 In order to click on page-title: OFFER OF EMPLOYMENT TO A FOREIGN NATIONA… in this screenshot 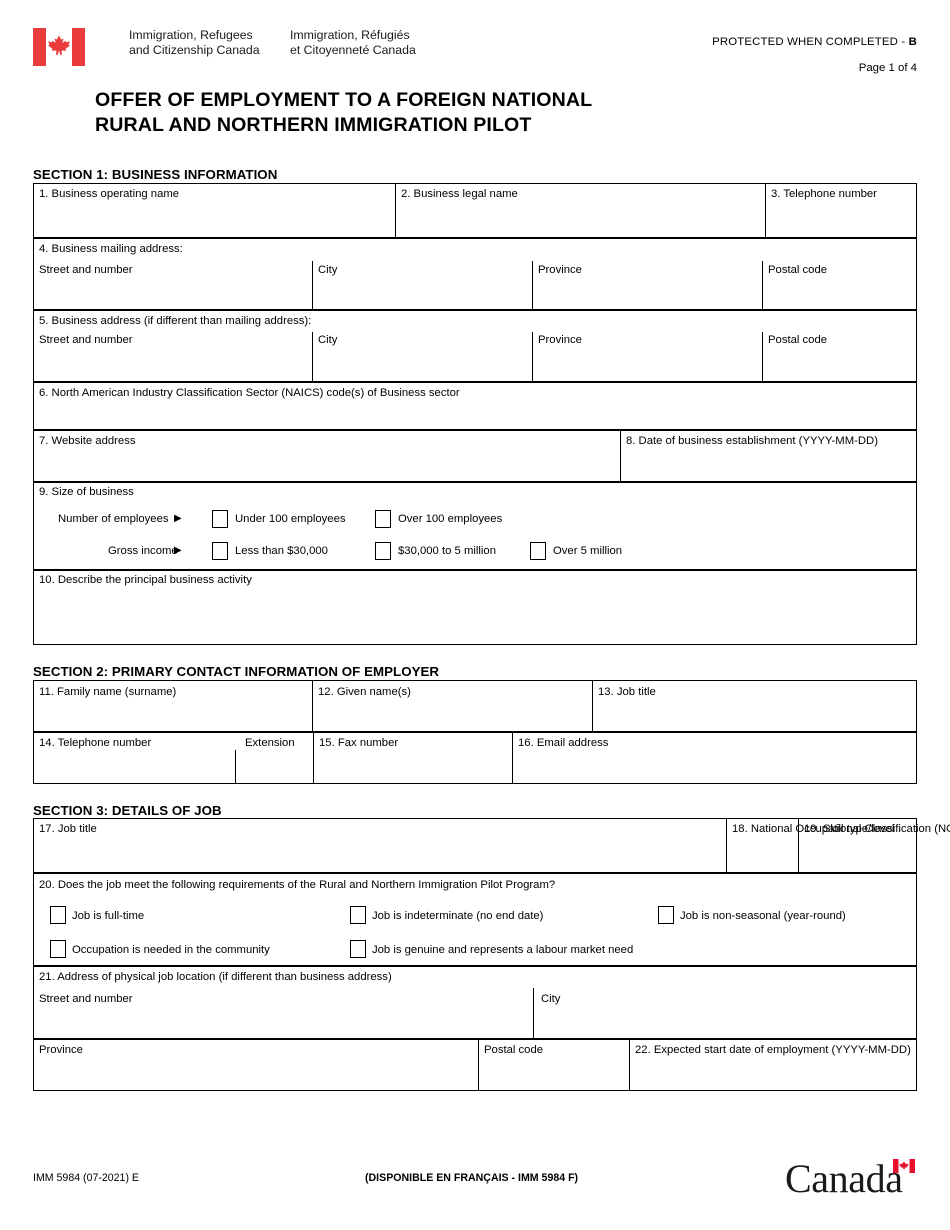, I will do `click(445, 112)`.